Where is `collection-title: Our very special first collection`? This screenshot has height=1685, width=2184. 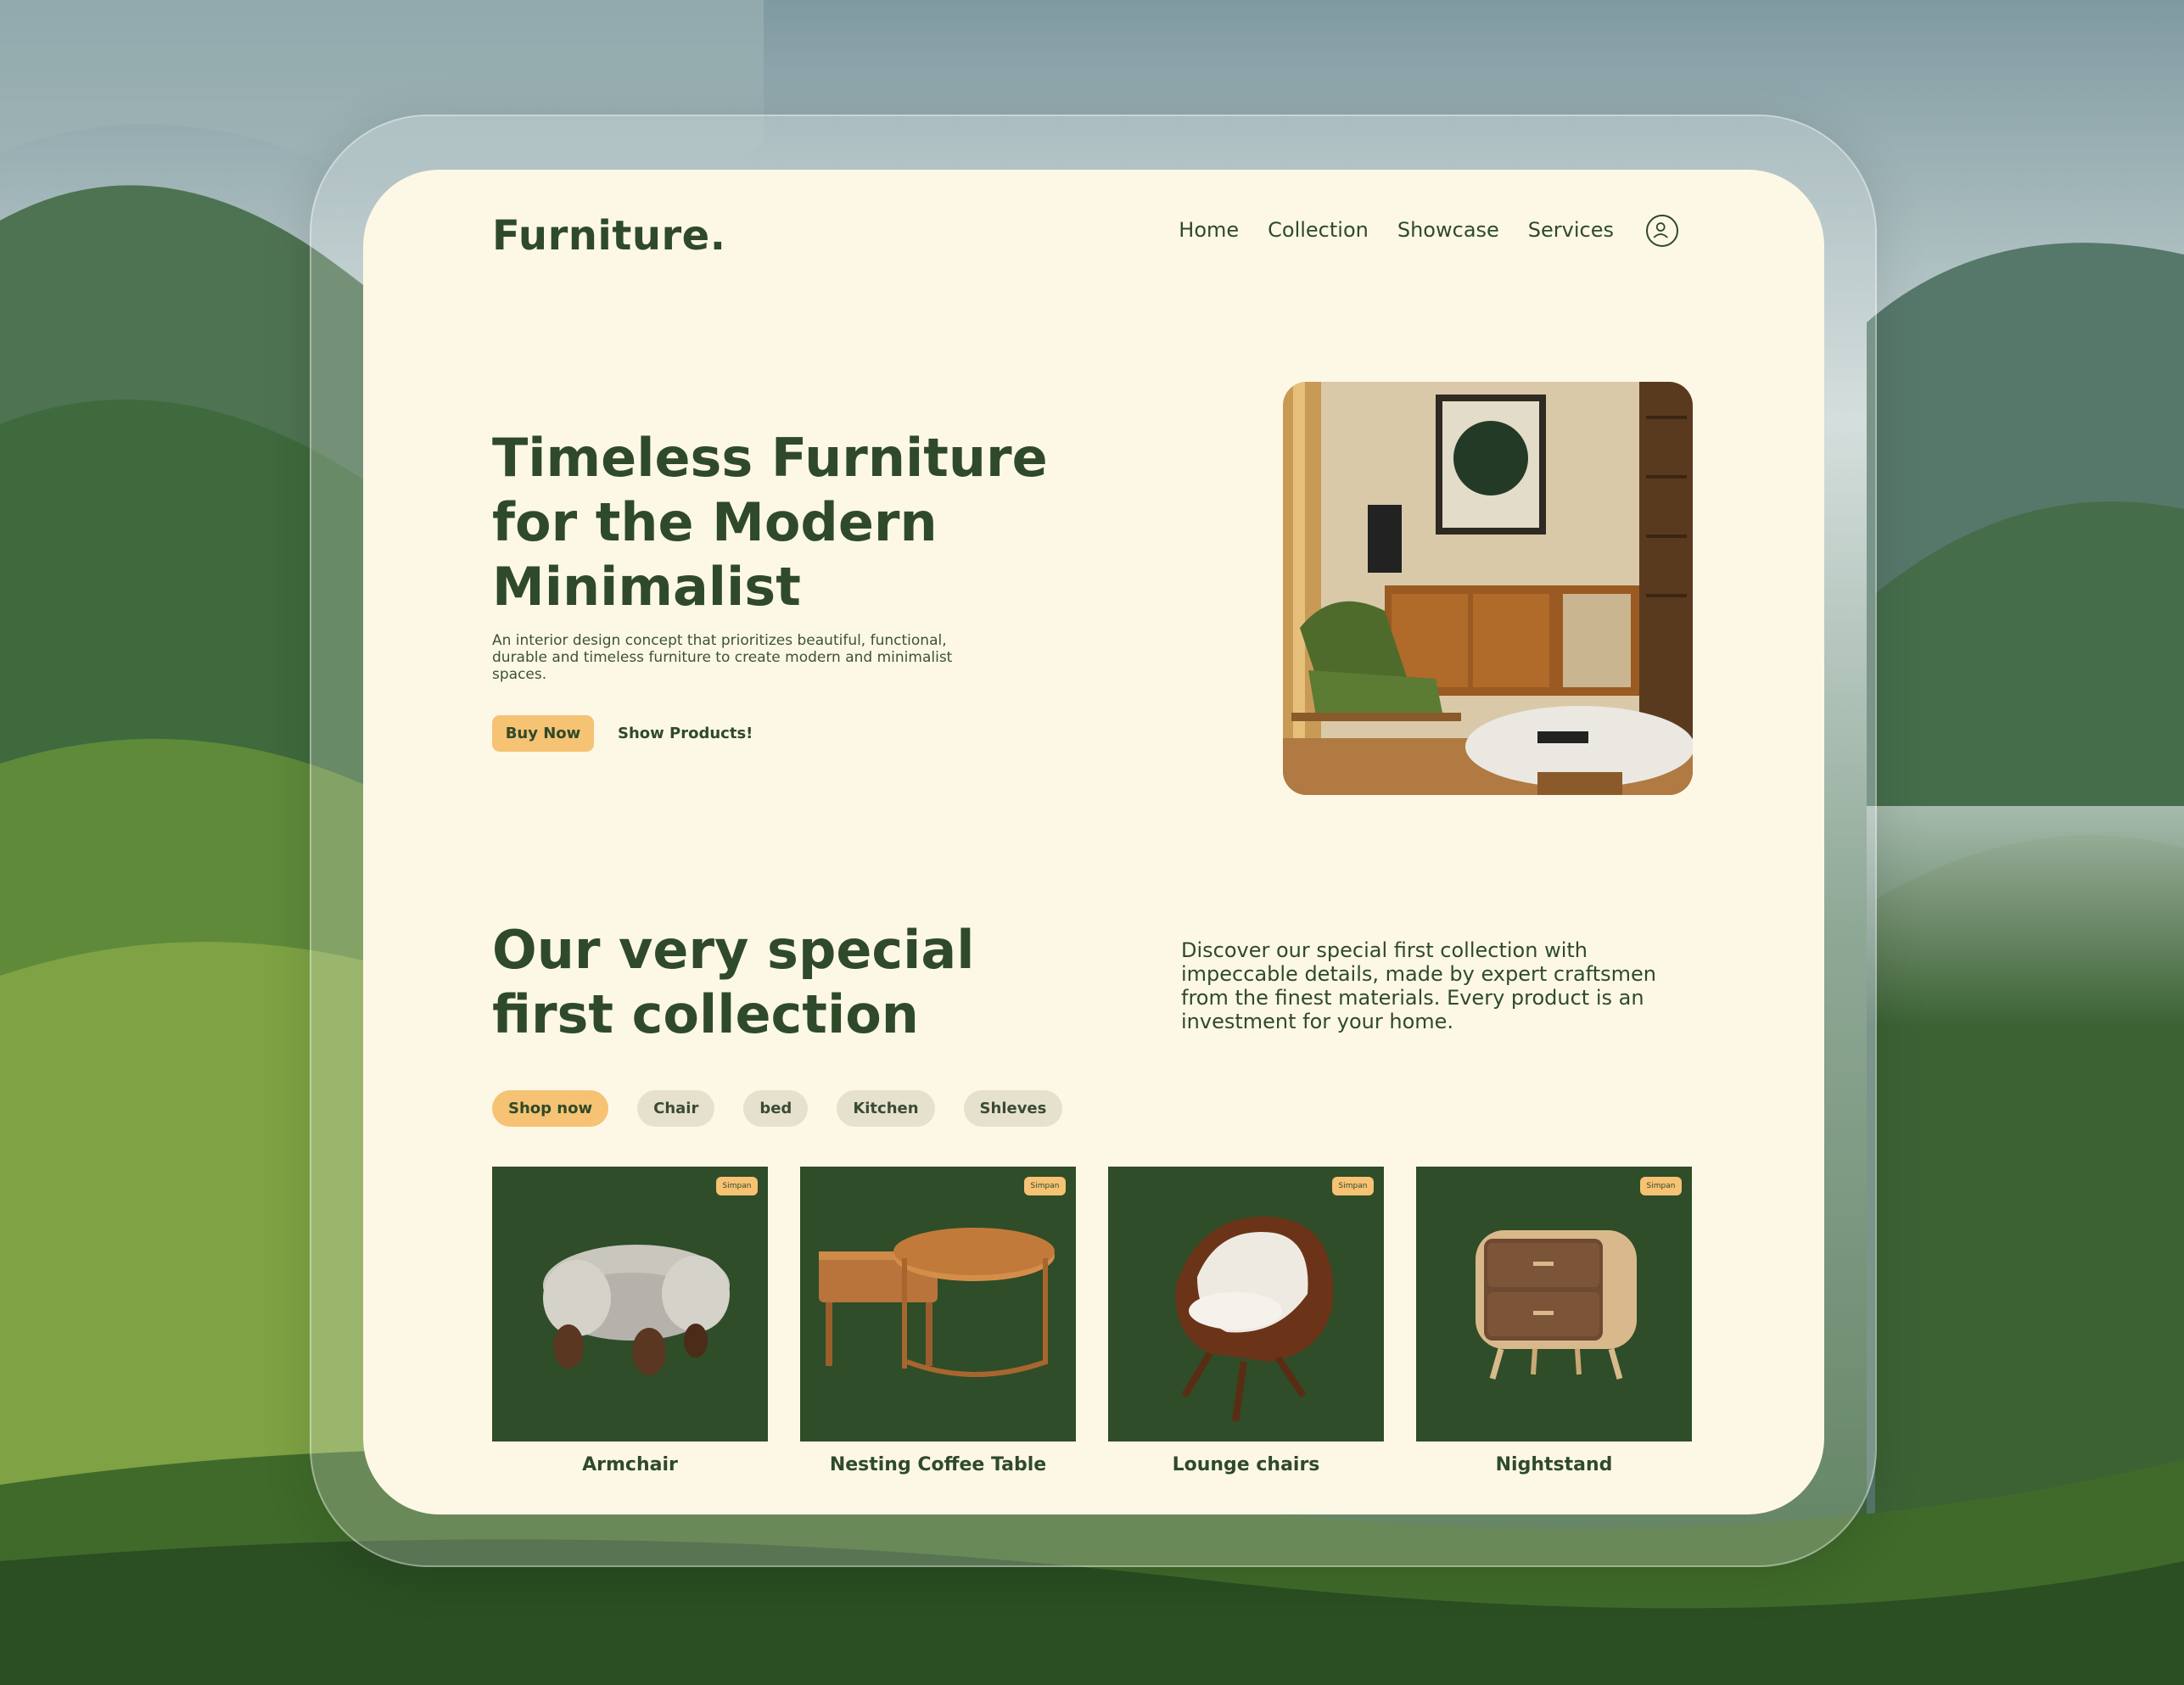
collection-title: Our very special first collection is located at coordinates (733, 982).